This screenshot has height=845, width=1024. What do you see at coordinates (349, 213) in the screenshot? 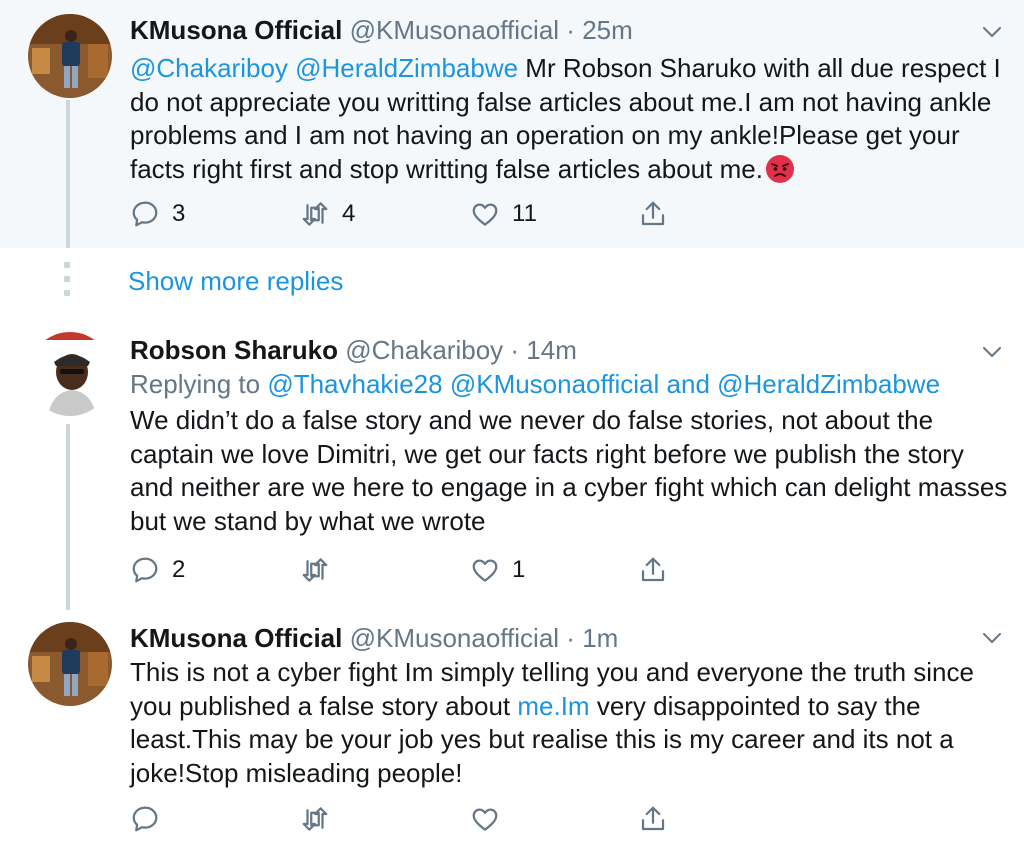
I see `retweet-count: 4` at bounding box center [349, 213].